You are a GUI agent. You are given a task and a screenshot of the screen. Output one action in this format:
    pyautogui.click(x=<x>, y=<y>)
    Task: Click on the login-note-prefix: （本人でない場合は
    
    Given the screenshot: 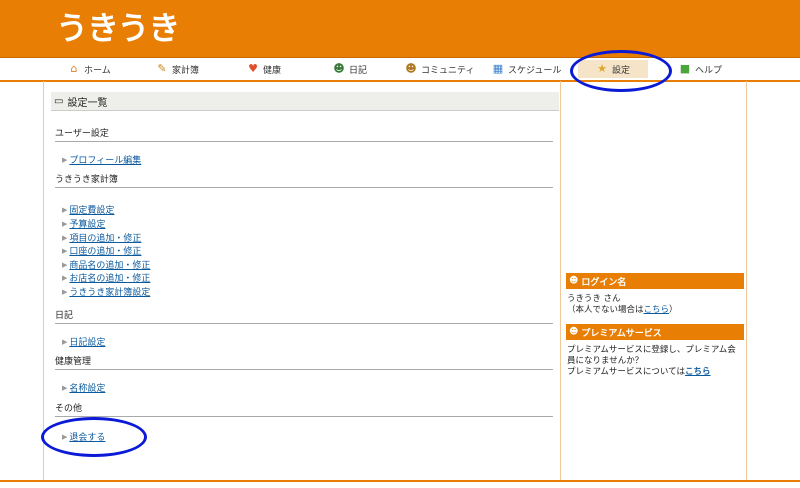 What is the action you would take?
    pyautogui.click(x=605, y=310)
    